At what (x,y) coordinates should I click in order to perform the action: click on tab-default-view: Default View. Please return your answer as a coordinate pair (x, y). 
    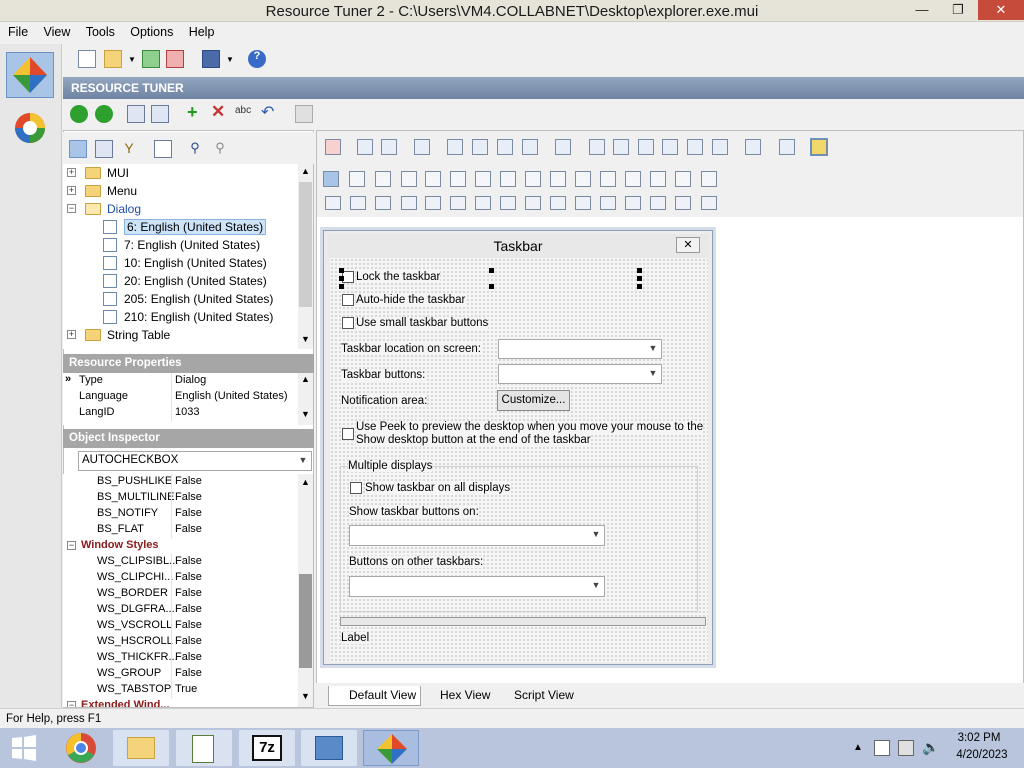
    Looking at the image, I should click on (375, 696).